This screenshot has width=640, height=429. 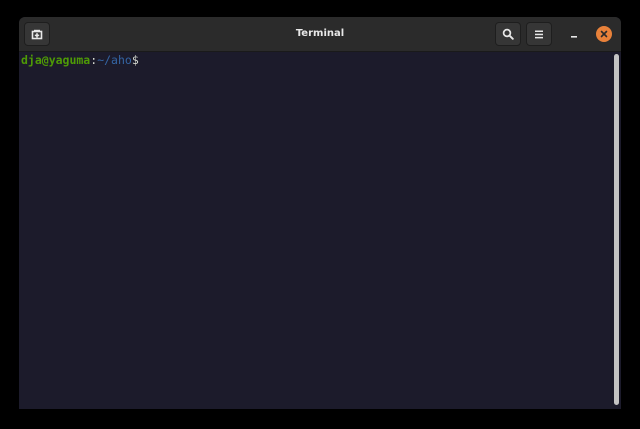 I want to click on headerbar: Terminal, so click(x=320, y=34).